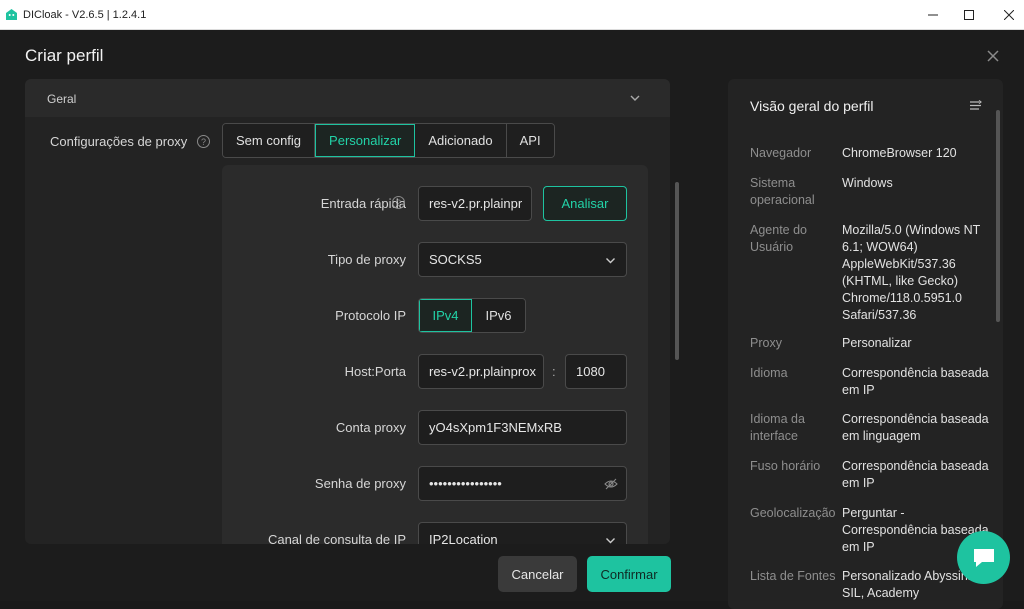 This screenshot has width=1024, height=609. Describe the element at coordinates (445, 315) in the screenshot. I see `ipv4-option: IPv4` at that location.